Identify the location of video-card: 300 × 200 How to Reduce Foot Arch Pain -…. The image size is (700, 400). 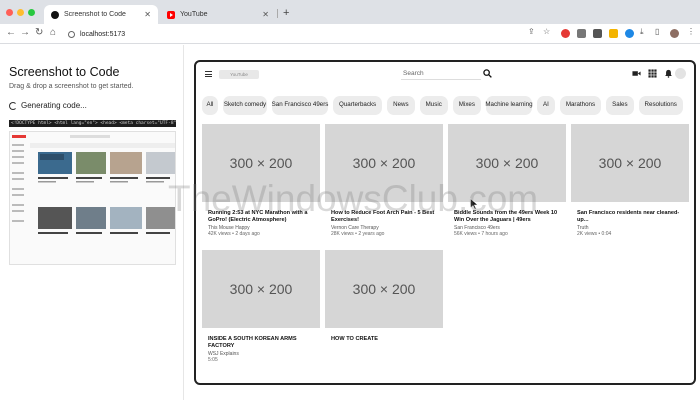
(384, 184).